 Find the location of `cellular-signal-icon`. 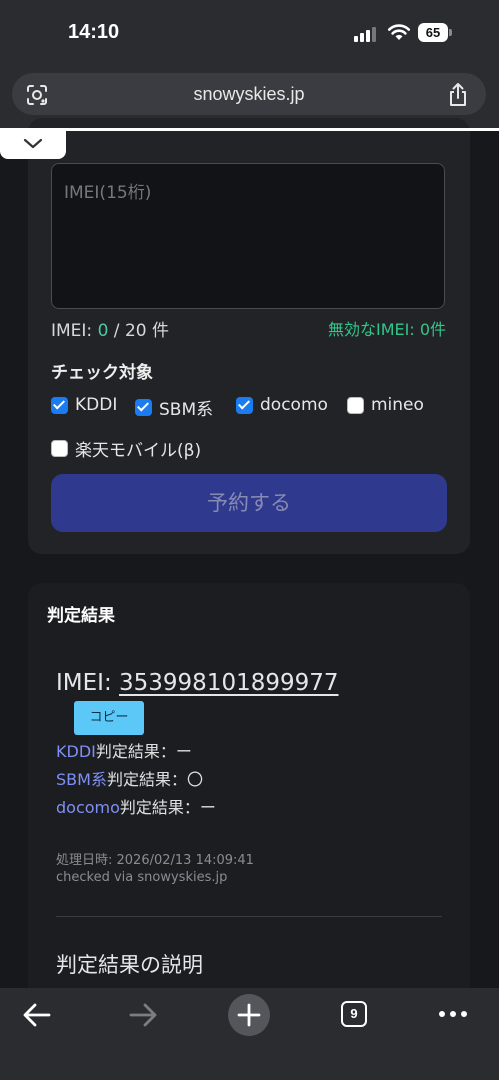

cellular-signal-icon is located at coordinates (366, 34).